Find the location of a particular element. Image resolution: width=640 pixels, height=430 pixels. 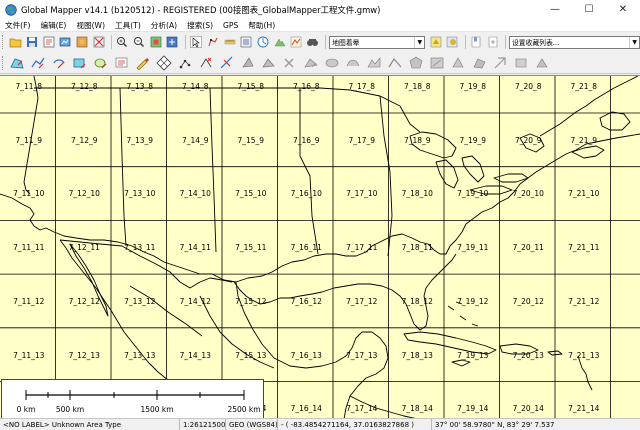

maximize-button: ☐ is located at coordinates (589, 9).